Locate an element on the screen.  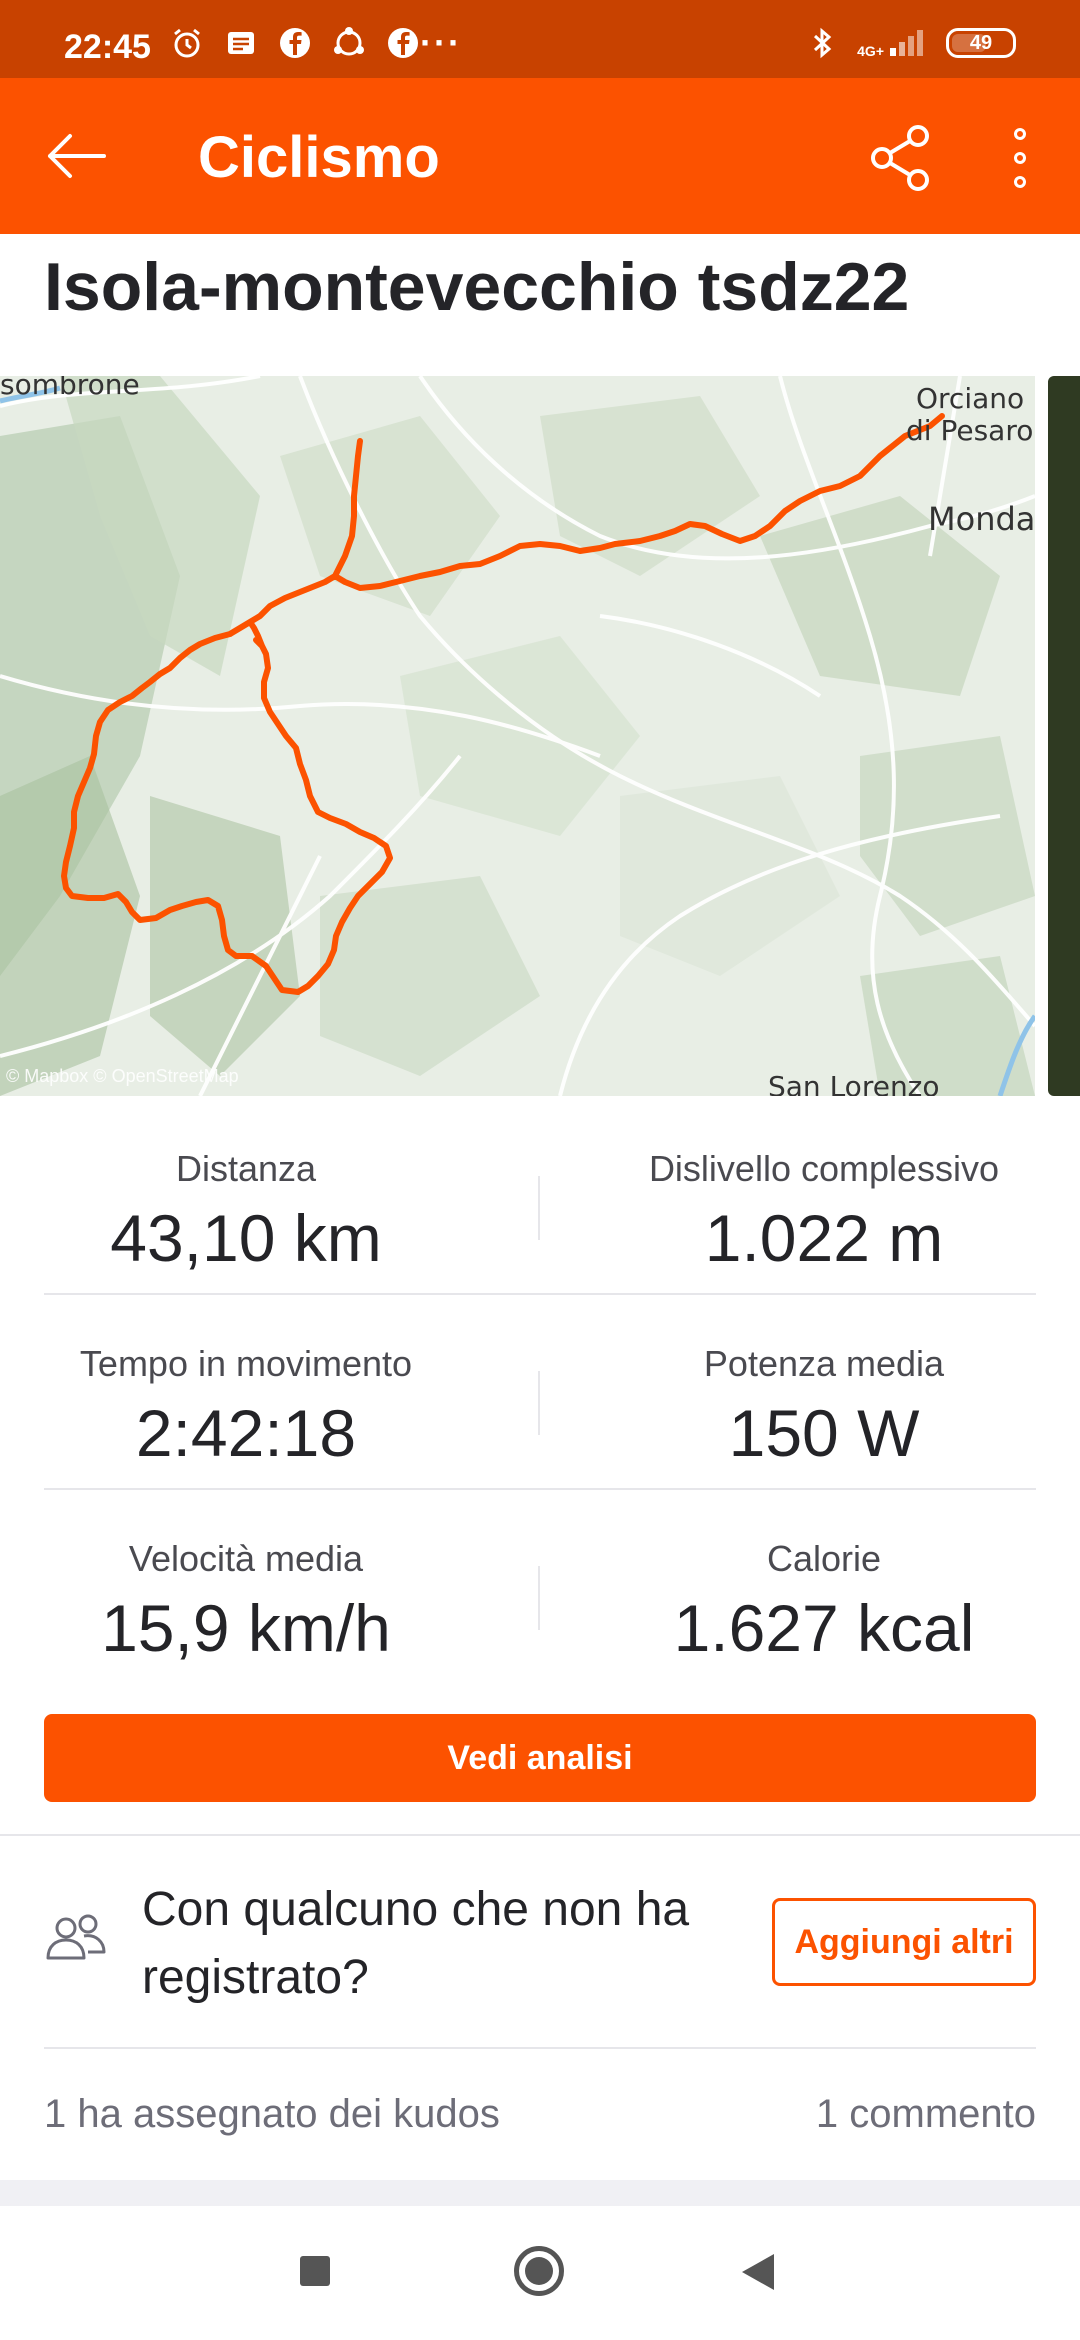
stat-value: 150 W is located at coordinates (824, 1433).